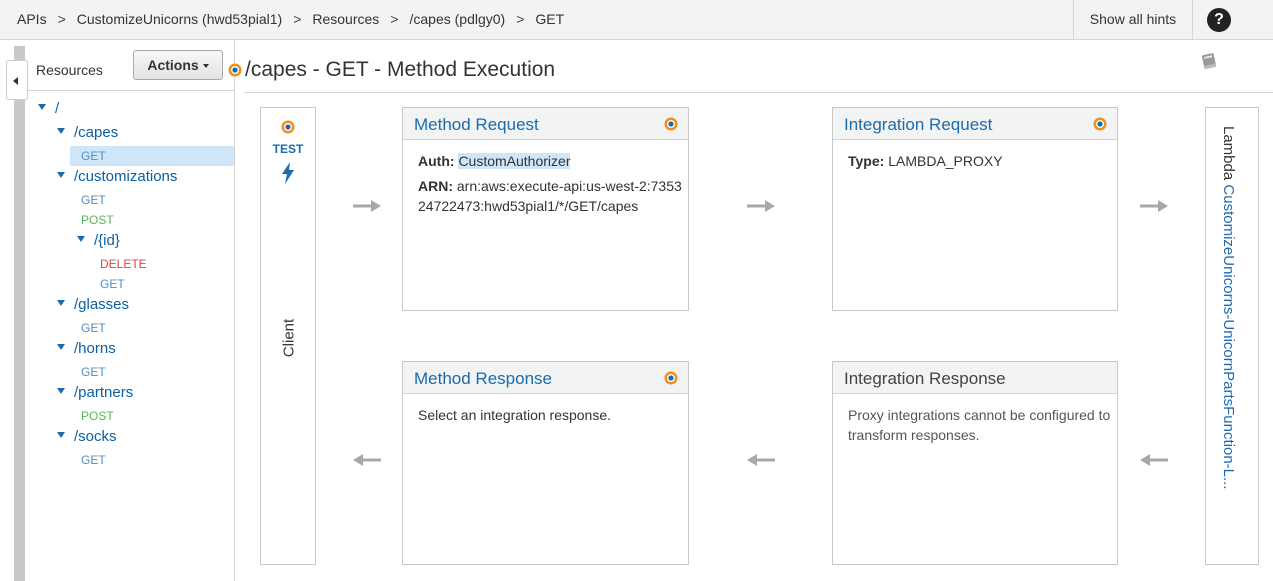  What do you see at coordinates (918, 125) in the screenshot?
I see `integration-request-link: Integration Request` at bounding box center [918, 125].